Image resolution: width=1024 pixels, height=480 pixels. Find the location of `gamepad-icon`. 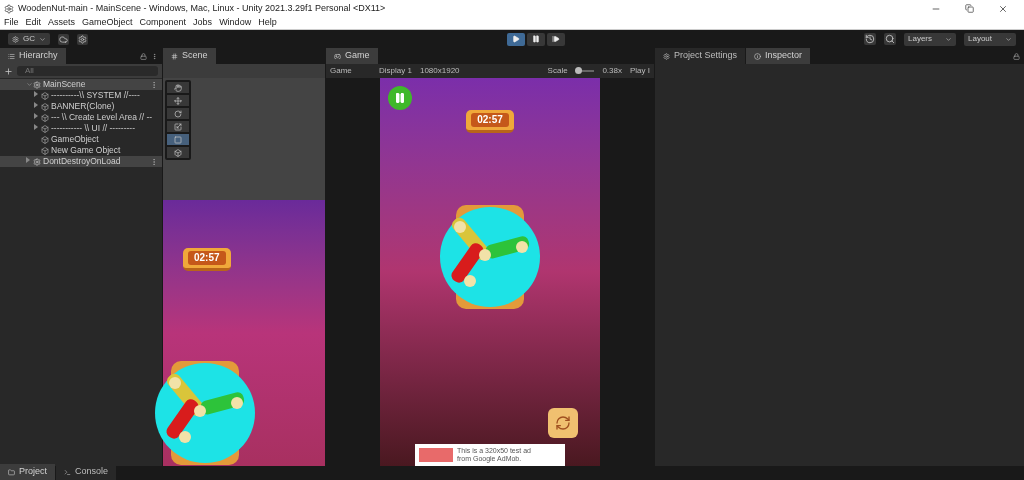

gamepad-icon is located at coordinates (337, 56).